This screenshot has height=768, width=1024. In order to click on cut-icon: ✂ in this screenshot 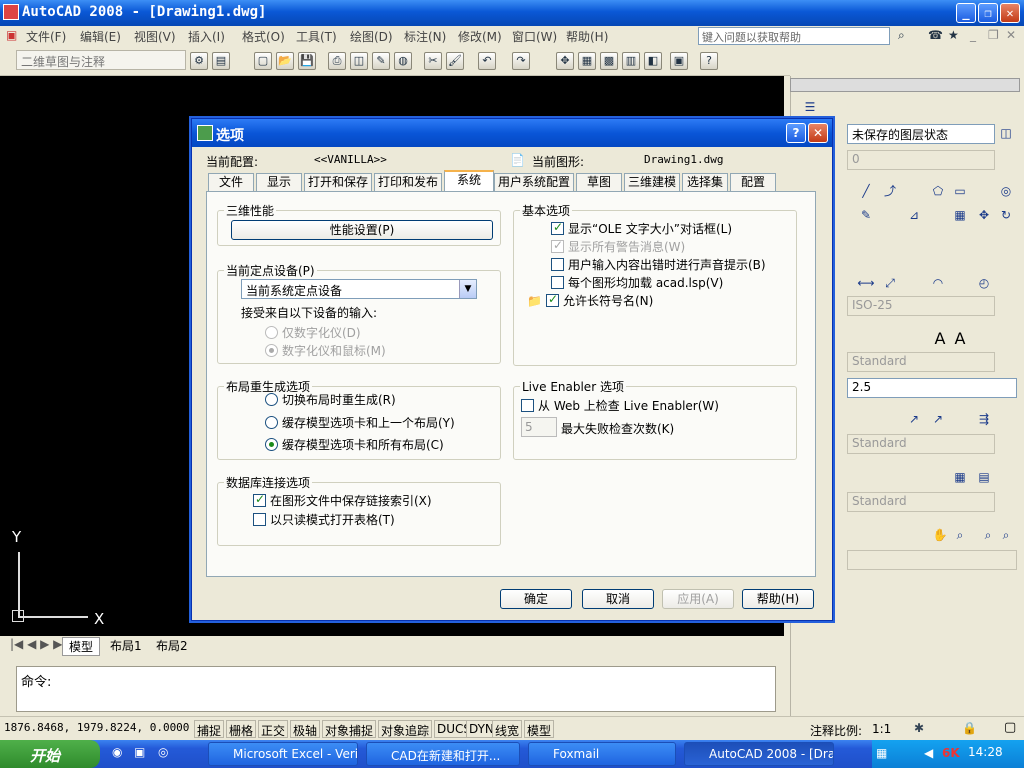, I will do `click(433, 61)`.